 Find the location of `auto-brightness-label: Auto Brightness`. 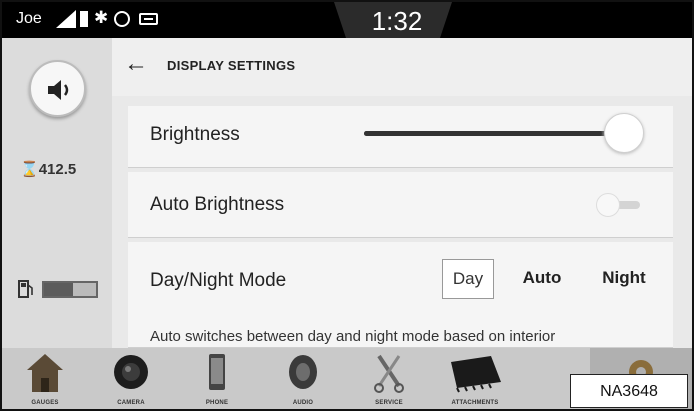

auto-brightness-label: Auto Brightness is located at coordinates (217, 204).